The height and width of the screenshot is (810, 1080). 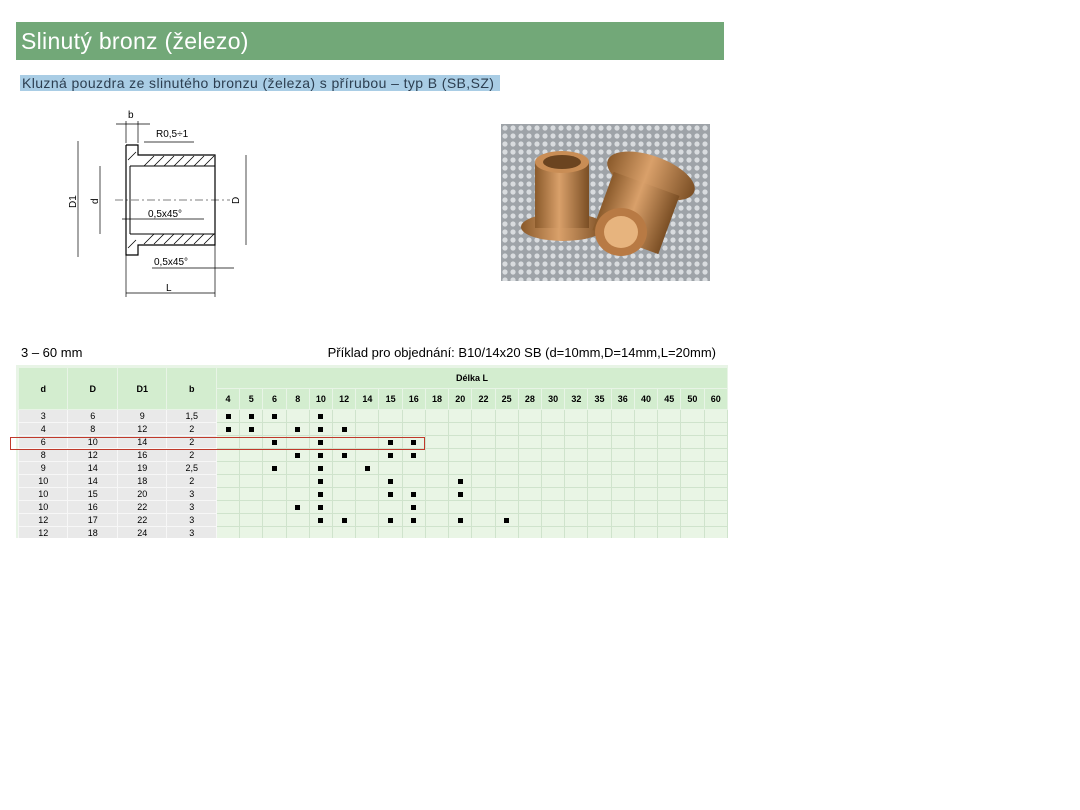 What do you see at coordinates (142, 388) in the screenshot?
I see `col-header-D1: D1` at bounding box center [142, 388].